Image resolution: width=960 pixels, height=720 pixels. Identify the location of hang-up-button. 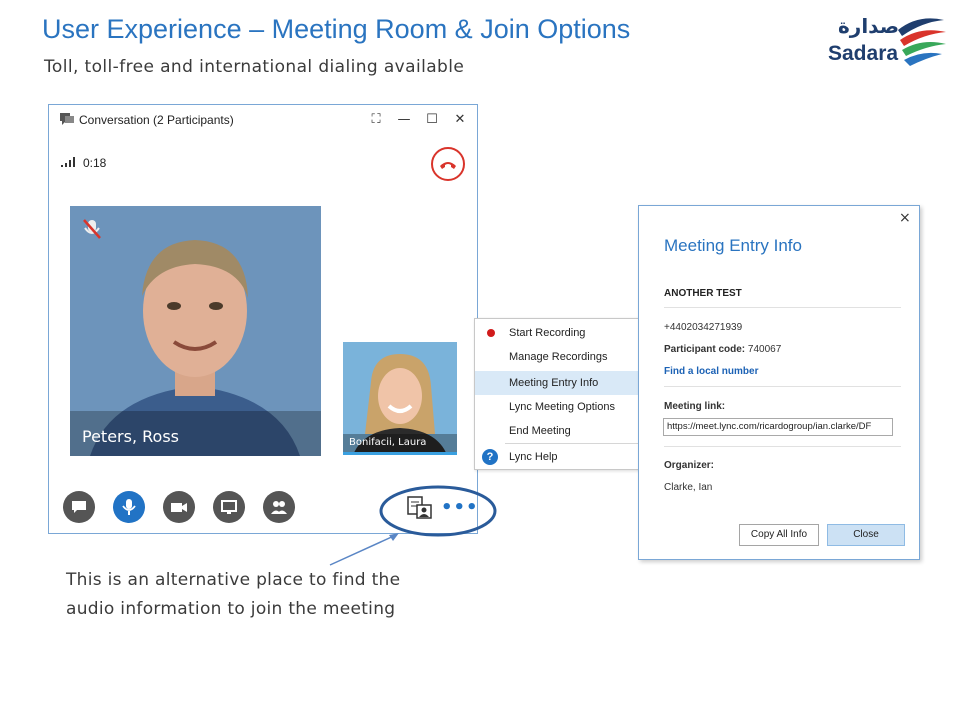
(448, 164).